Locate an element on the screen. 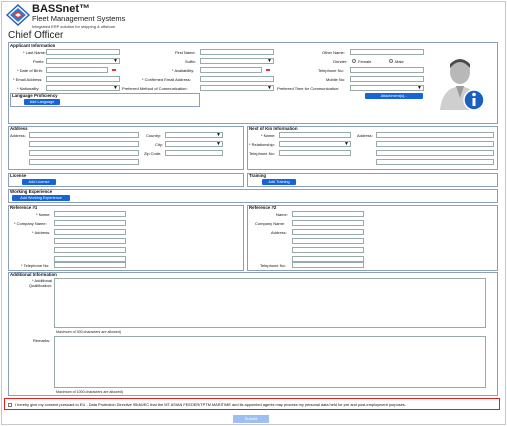 The width and height of the screenshot is (507, 426). ref1-company-input is located at coordinates (90, 223).